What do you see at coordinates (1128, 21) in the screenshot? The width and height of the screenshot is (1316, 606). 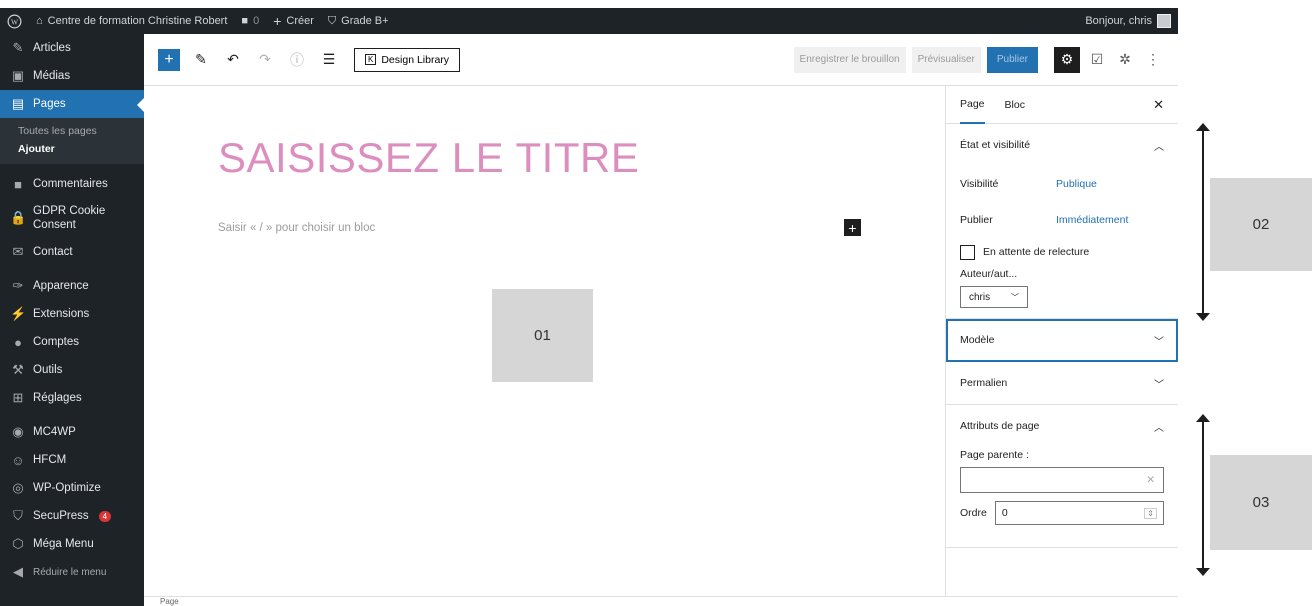 I see `account-link: Bonjour, chris` at bounding box center [1128, 21].